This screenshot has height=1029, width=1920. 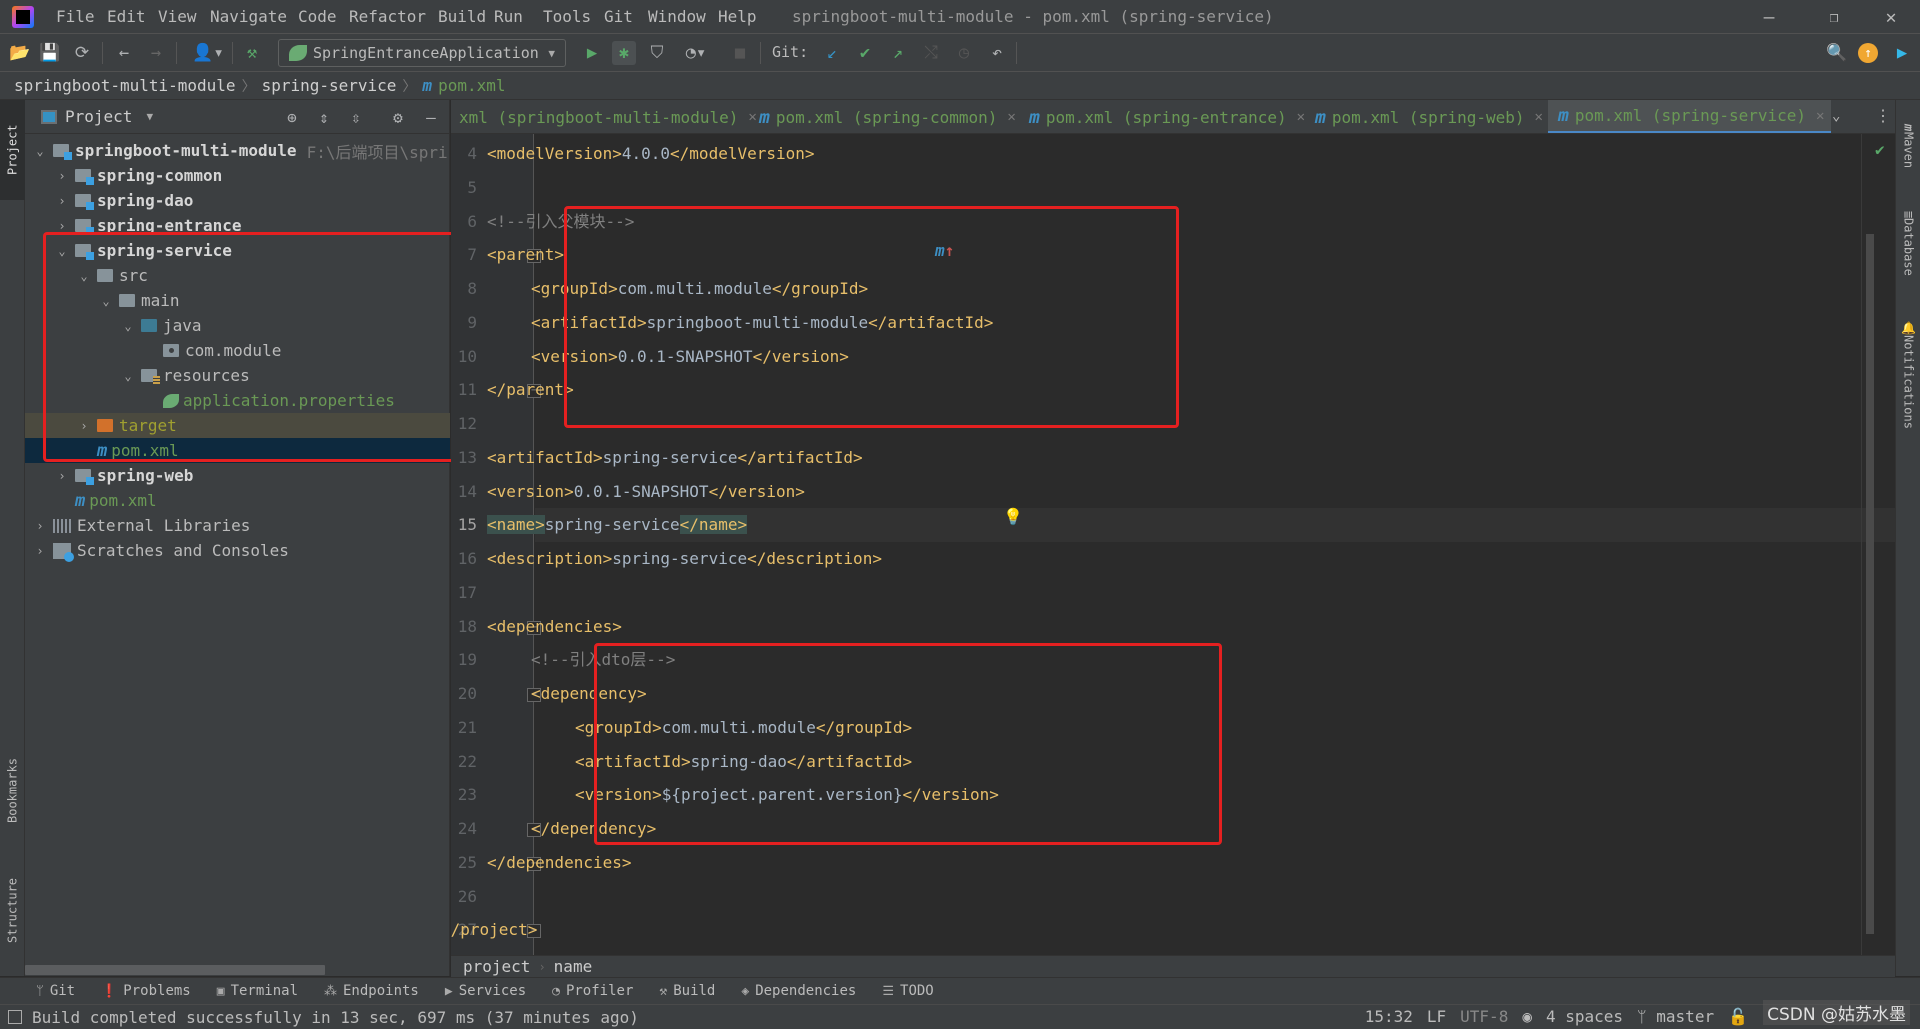 I want to click on menu-run: Run, so click(x=508, y=16).